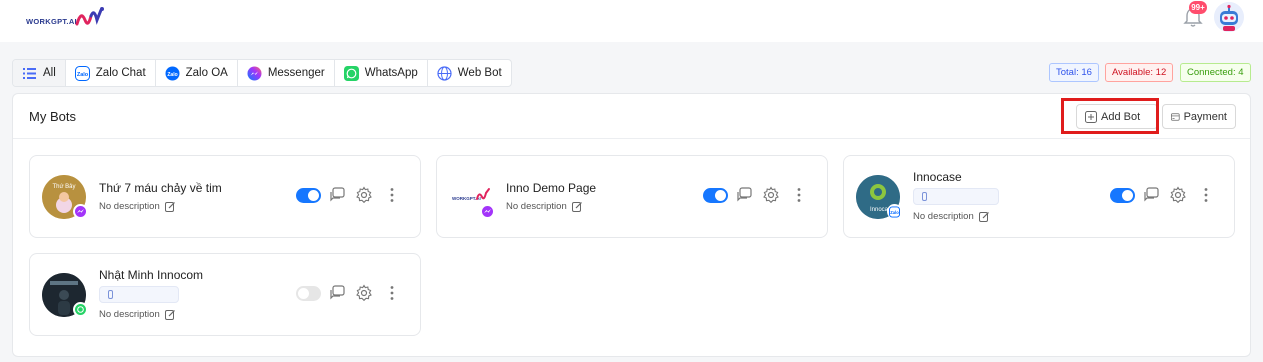  I want to click on add-bot-label: Add Bot, so click(1121, 116).